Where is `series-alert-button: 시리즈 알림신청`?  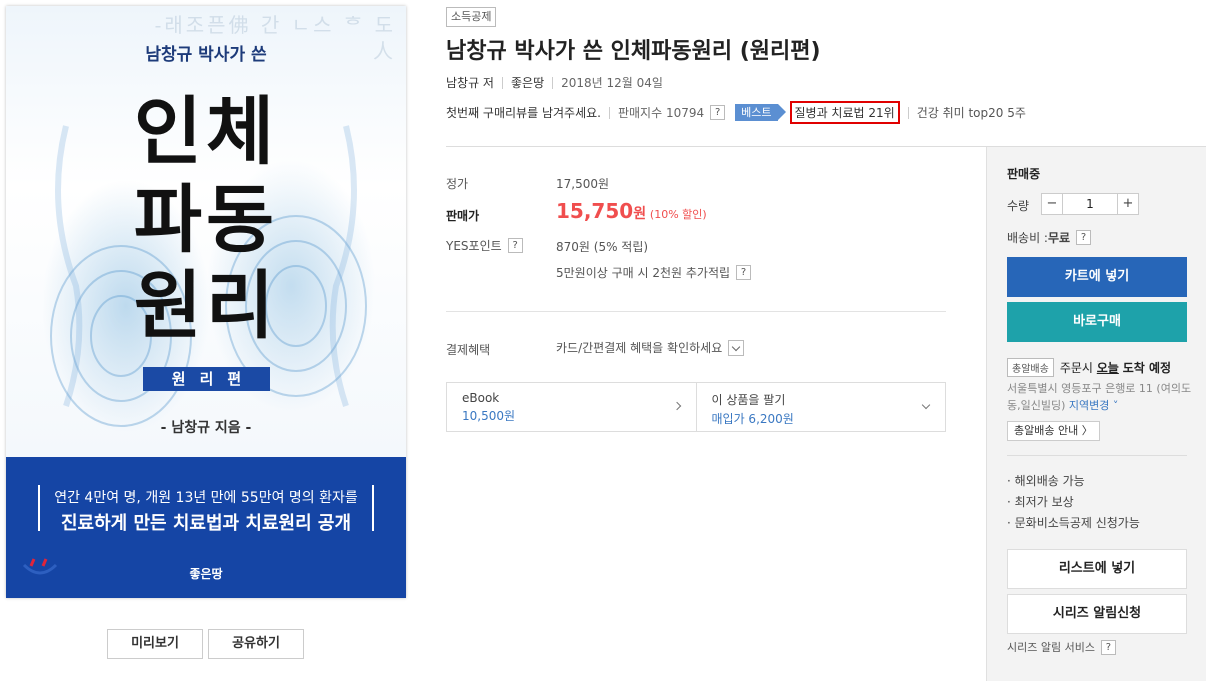 series-alert-button: 시리즈 알림신청 is located at coordinates (1097, 614).